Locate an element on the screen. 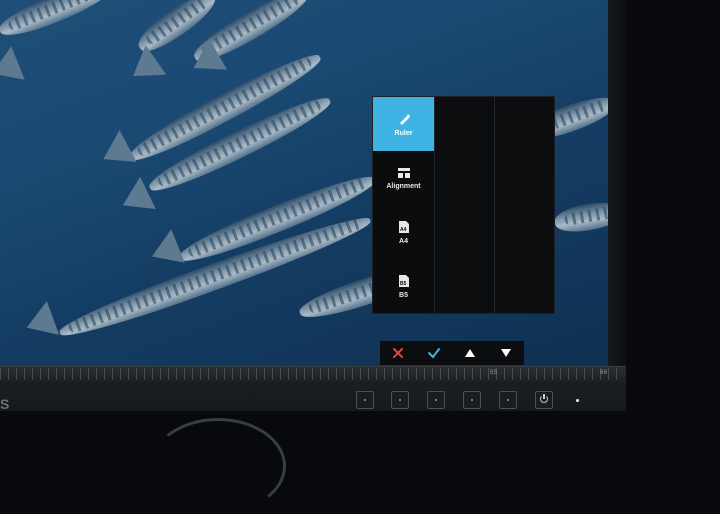 The height and width of the screenshot is (514, 720). power-button is located at coordinates (544, 400).